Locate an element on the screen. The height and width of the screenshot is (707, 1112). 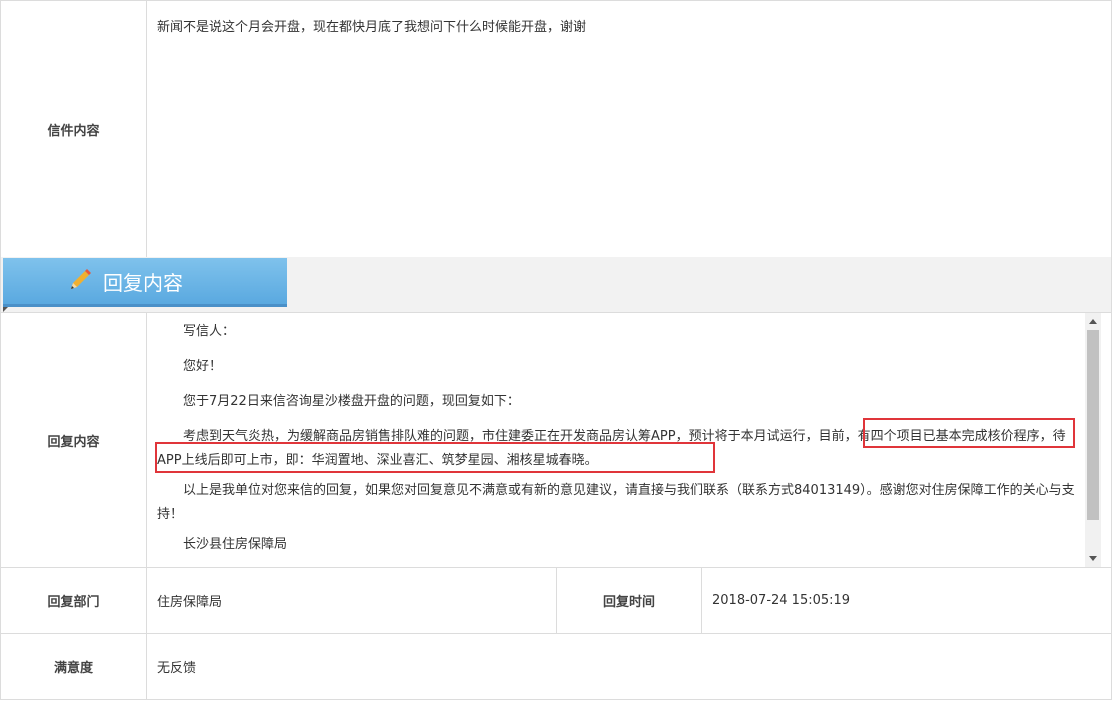
reply-scrollbar is located at coordinates (1093, 440).